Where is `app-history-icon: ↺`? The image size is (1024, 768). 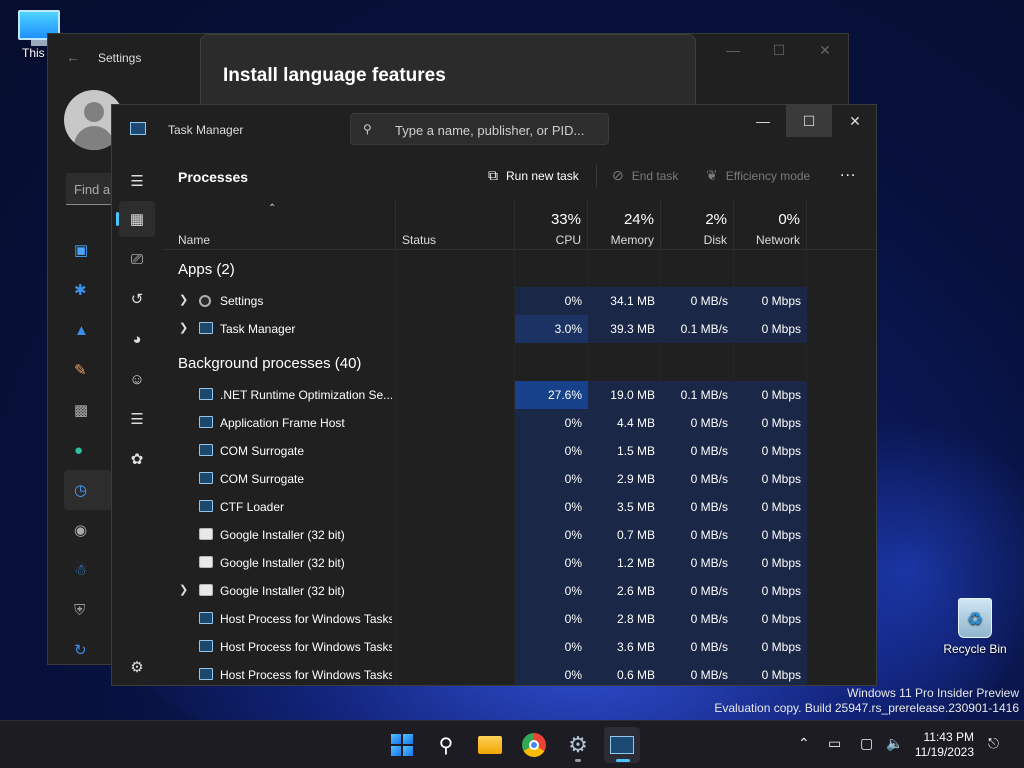 app-history-icon: ↺ is located at coordinates (137, 299).